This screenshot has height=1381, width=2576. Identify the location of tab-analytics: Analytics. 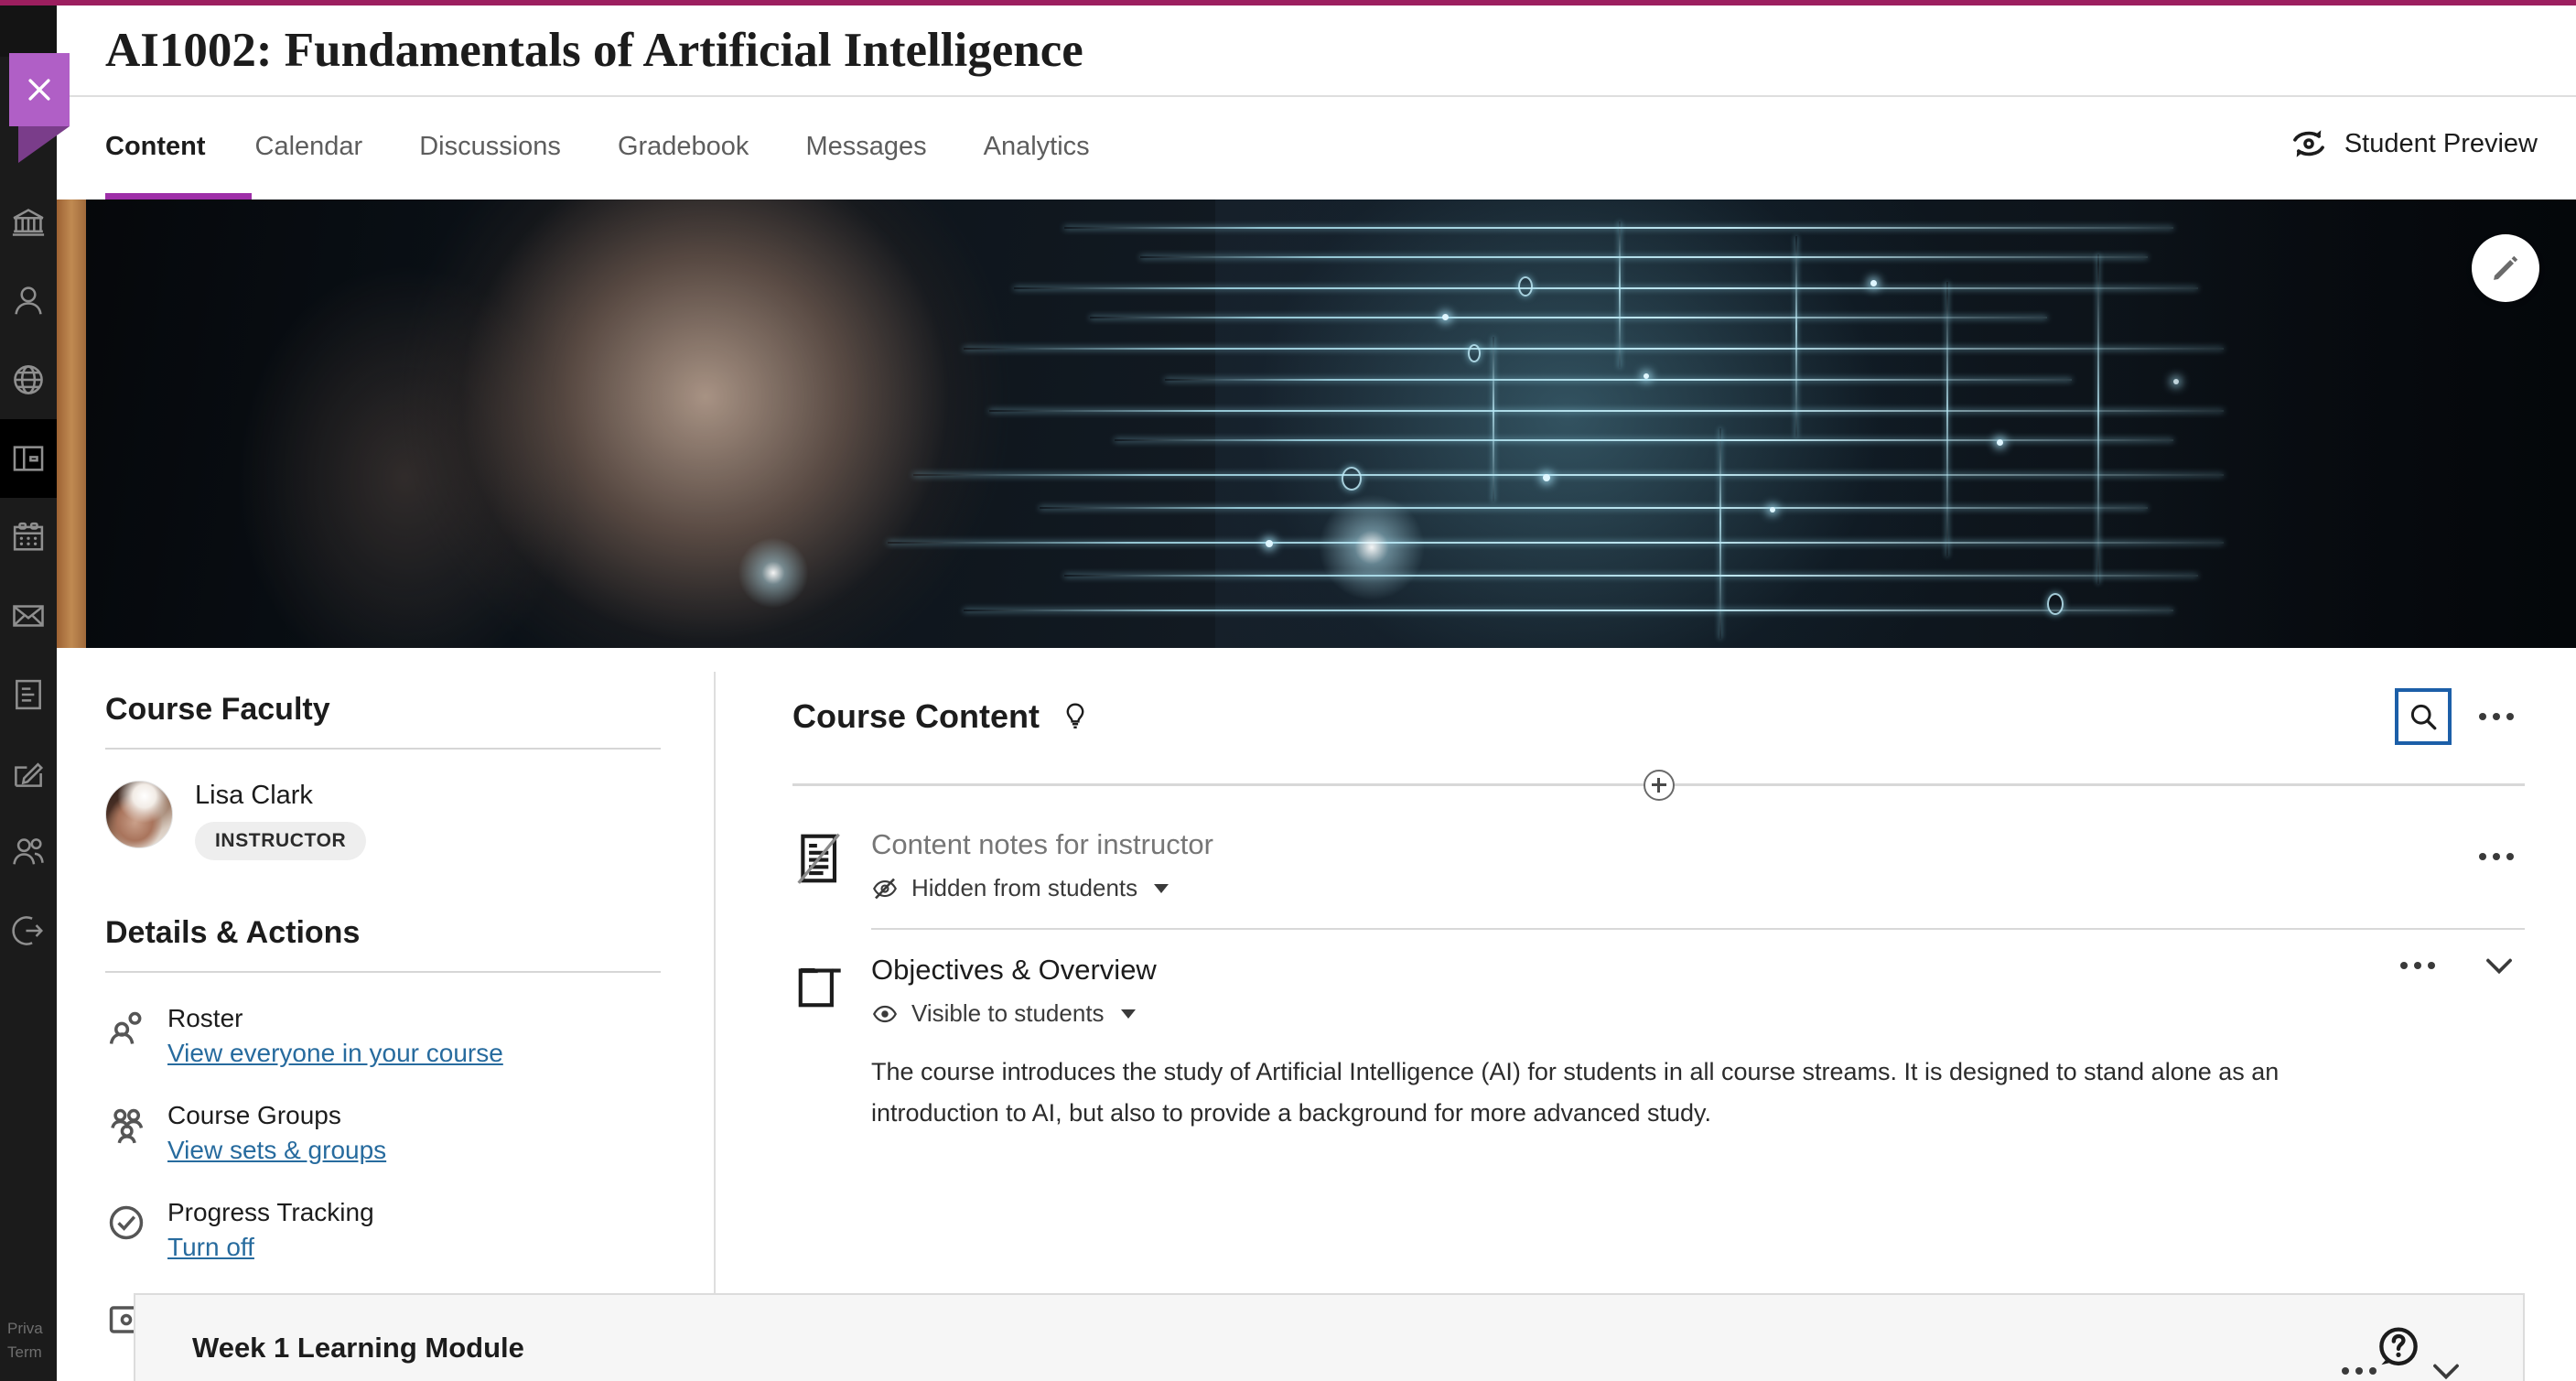
(1050, 149).